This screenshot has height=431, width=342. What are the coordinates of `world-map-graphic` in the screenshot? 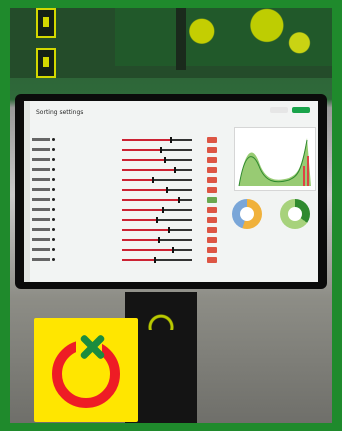 It's located at (223, 37).